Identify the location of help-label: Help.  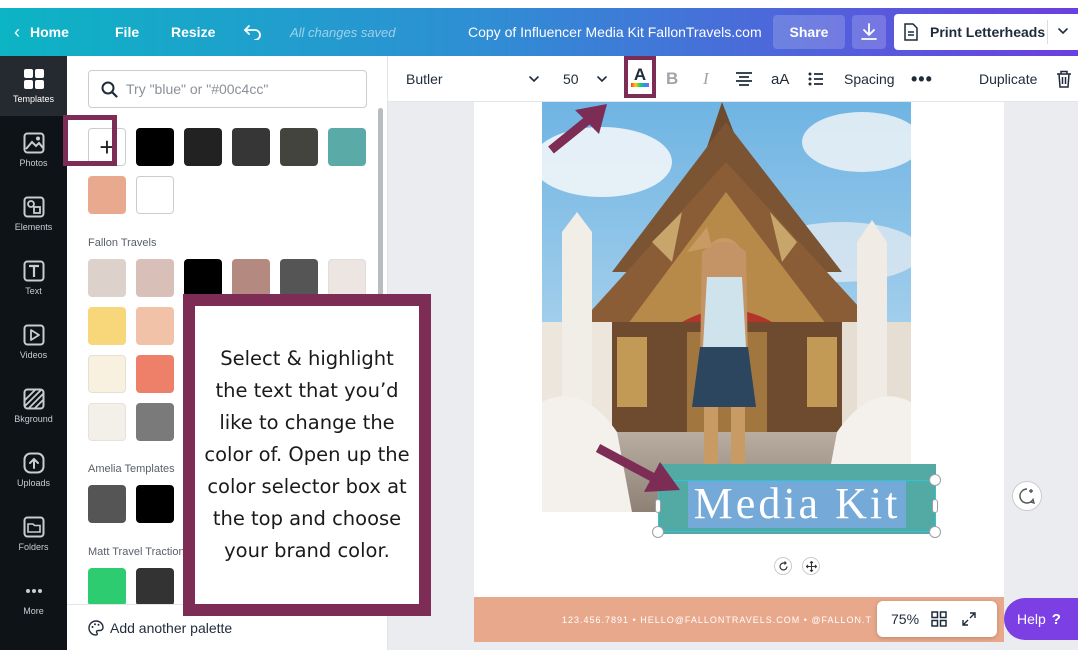
(1031, 619).